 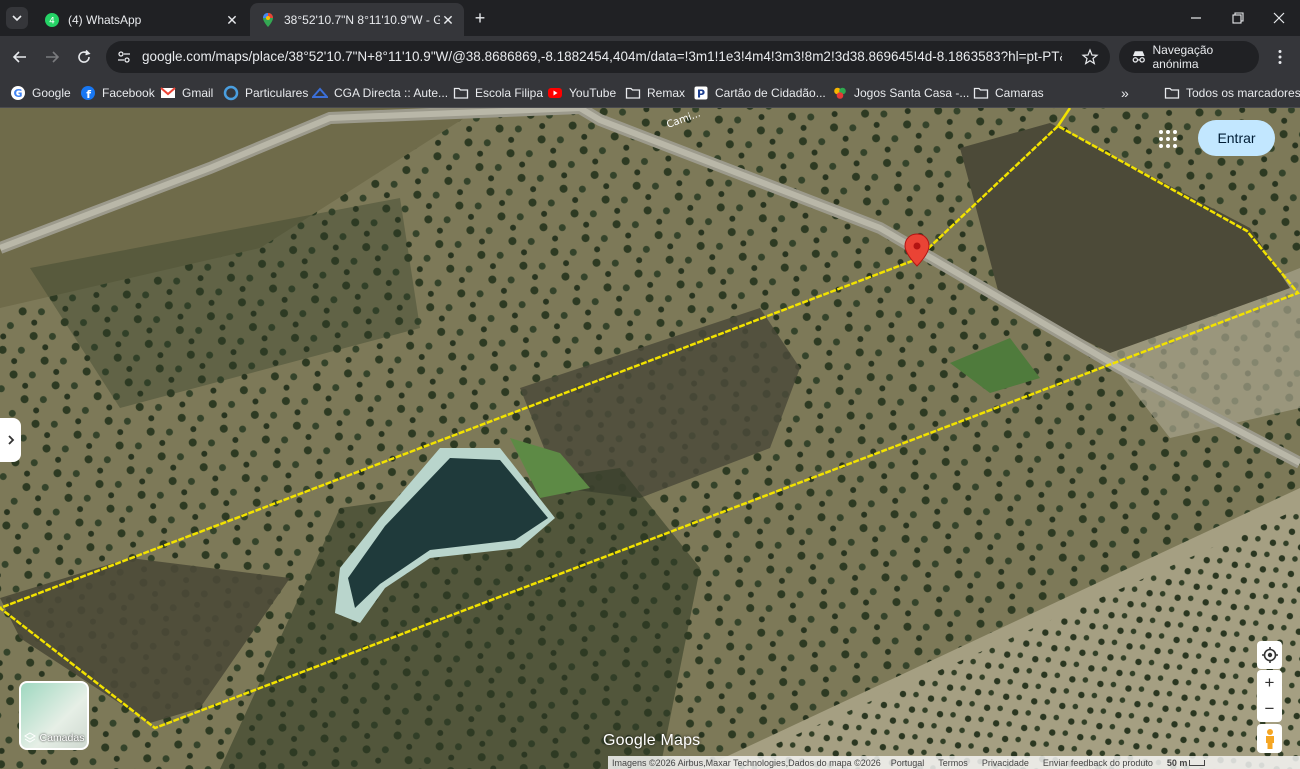 I want to click on svg-text: P, so click(x=701, y=94).